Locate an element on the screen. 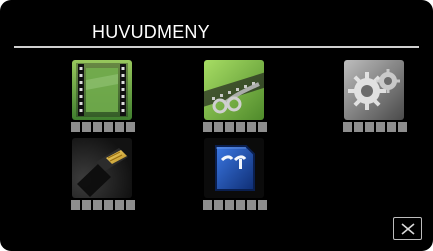  sd-card-icon is located at coordinates (234, 168).